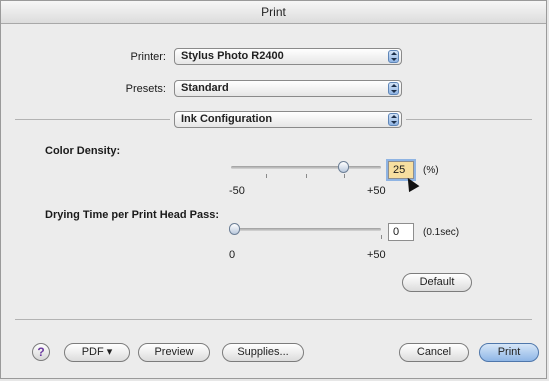  Describe the element at coordinates (437, 282) in the screenshot. I see `default-button: Default` at that location.